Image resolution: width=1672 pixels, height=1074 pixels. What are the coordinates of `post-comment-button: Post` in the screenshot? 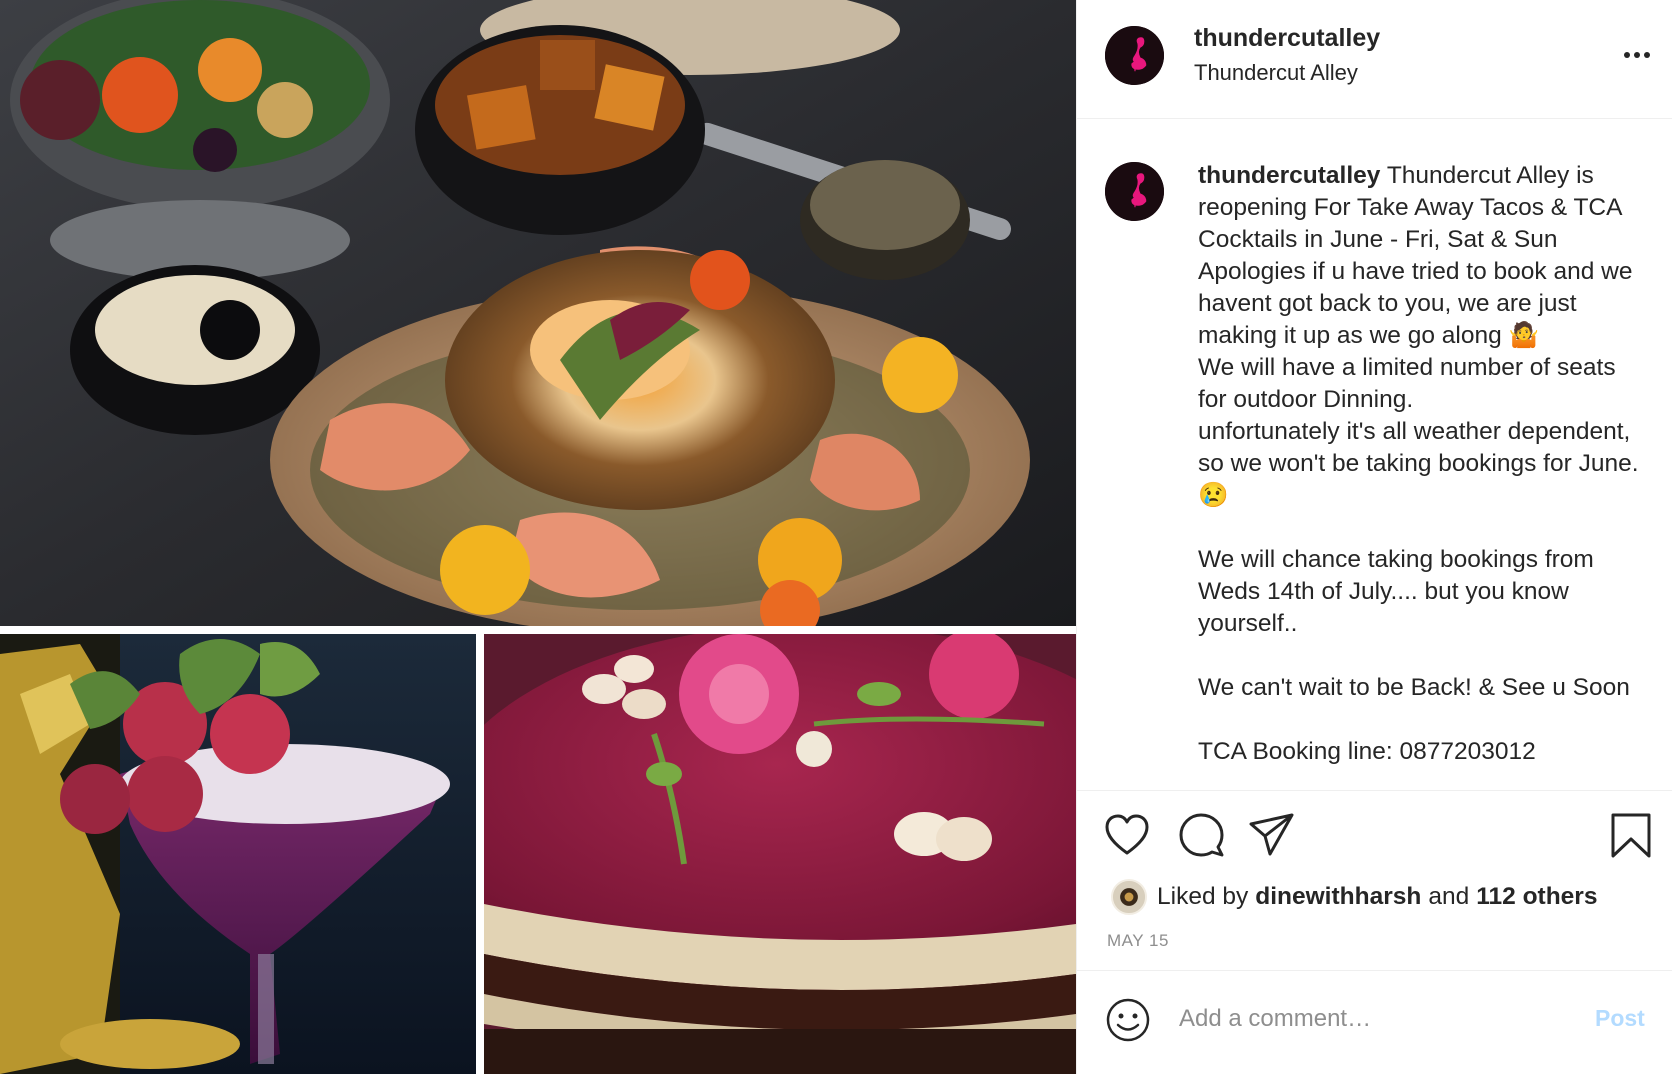 It's located at (1620, 1018).